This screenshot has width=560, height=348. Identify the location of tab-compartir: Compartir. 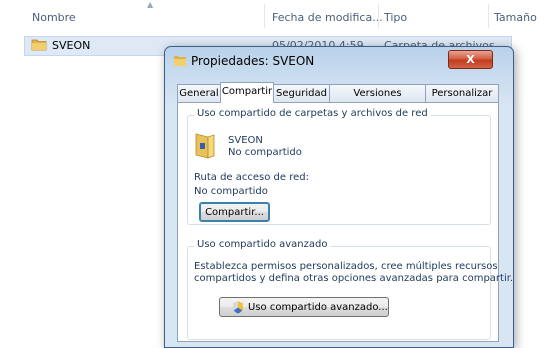
(247, 92).